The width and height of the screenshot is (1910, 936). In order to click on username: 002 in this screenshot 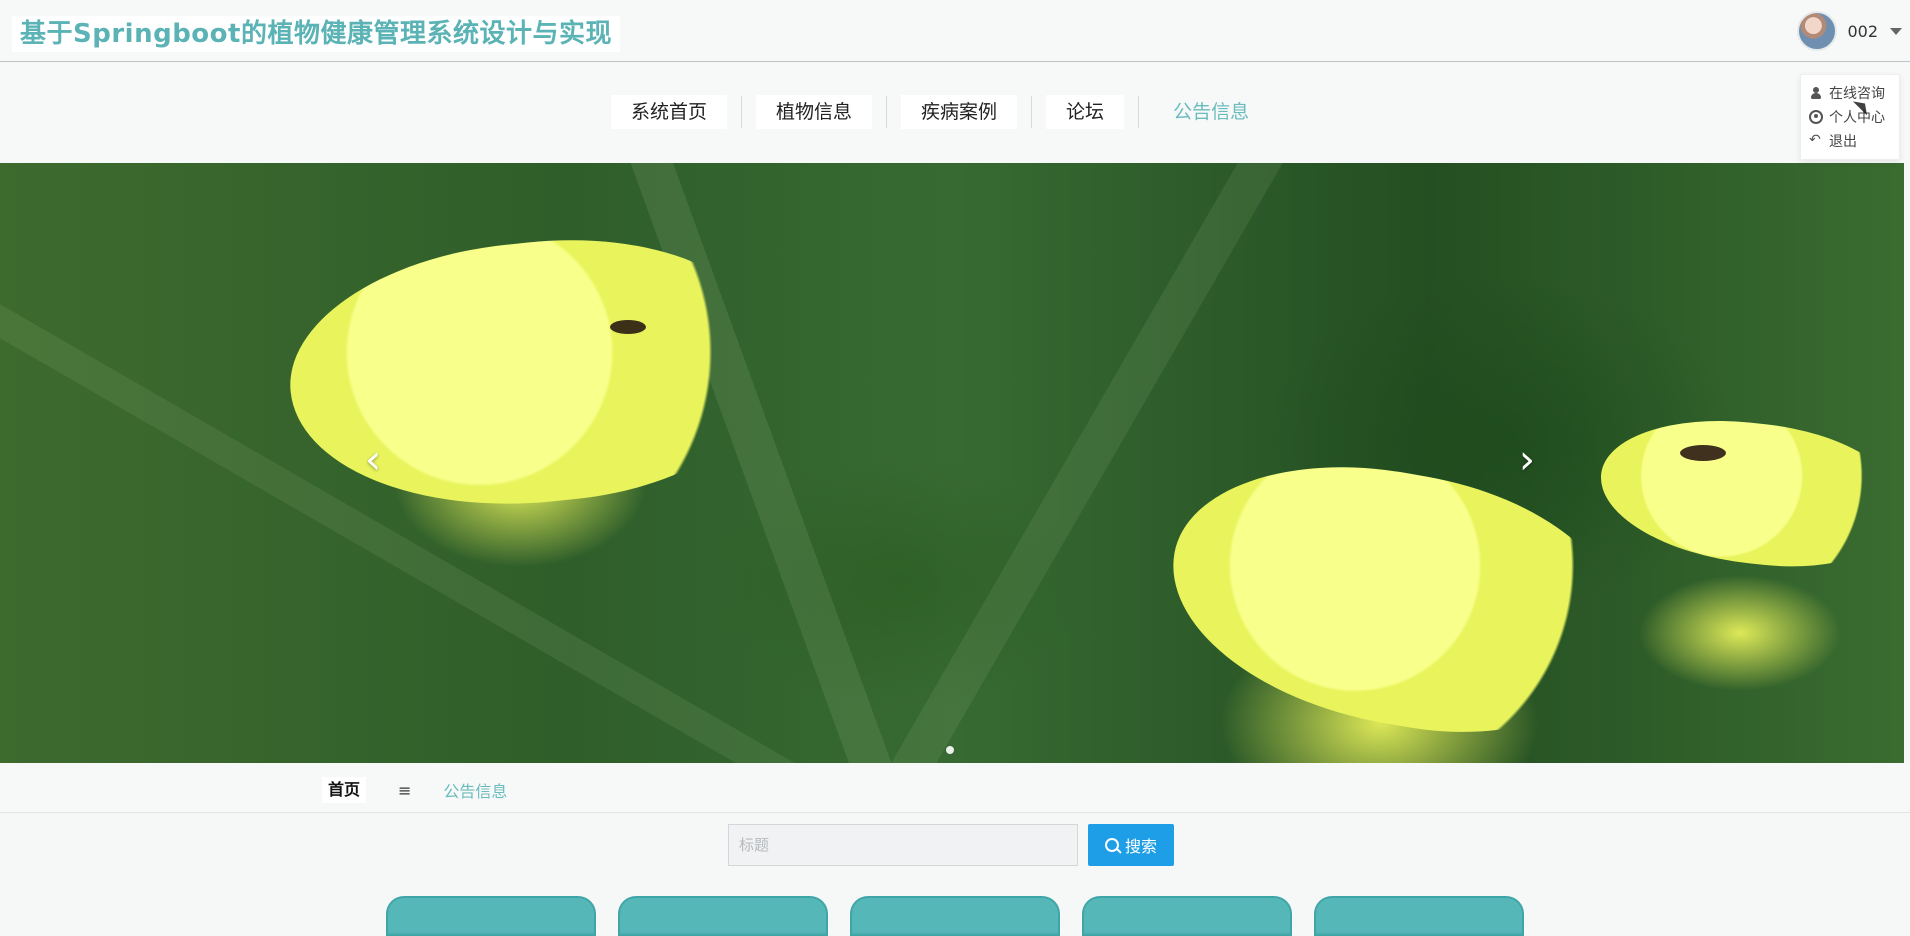, I will do `click(1862, 31)`.